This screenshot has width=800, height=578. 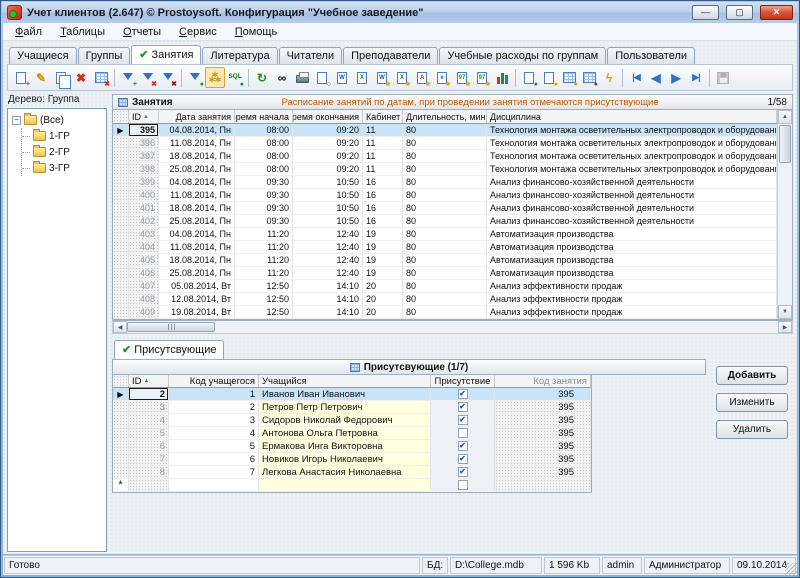 I want to click on attendance-row: 4 3 Сидоров Николай Федорович ✔ 395, so click(x=352, y=420).